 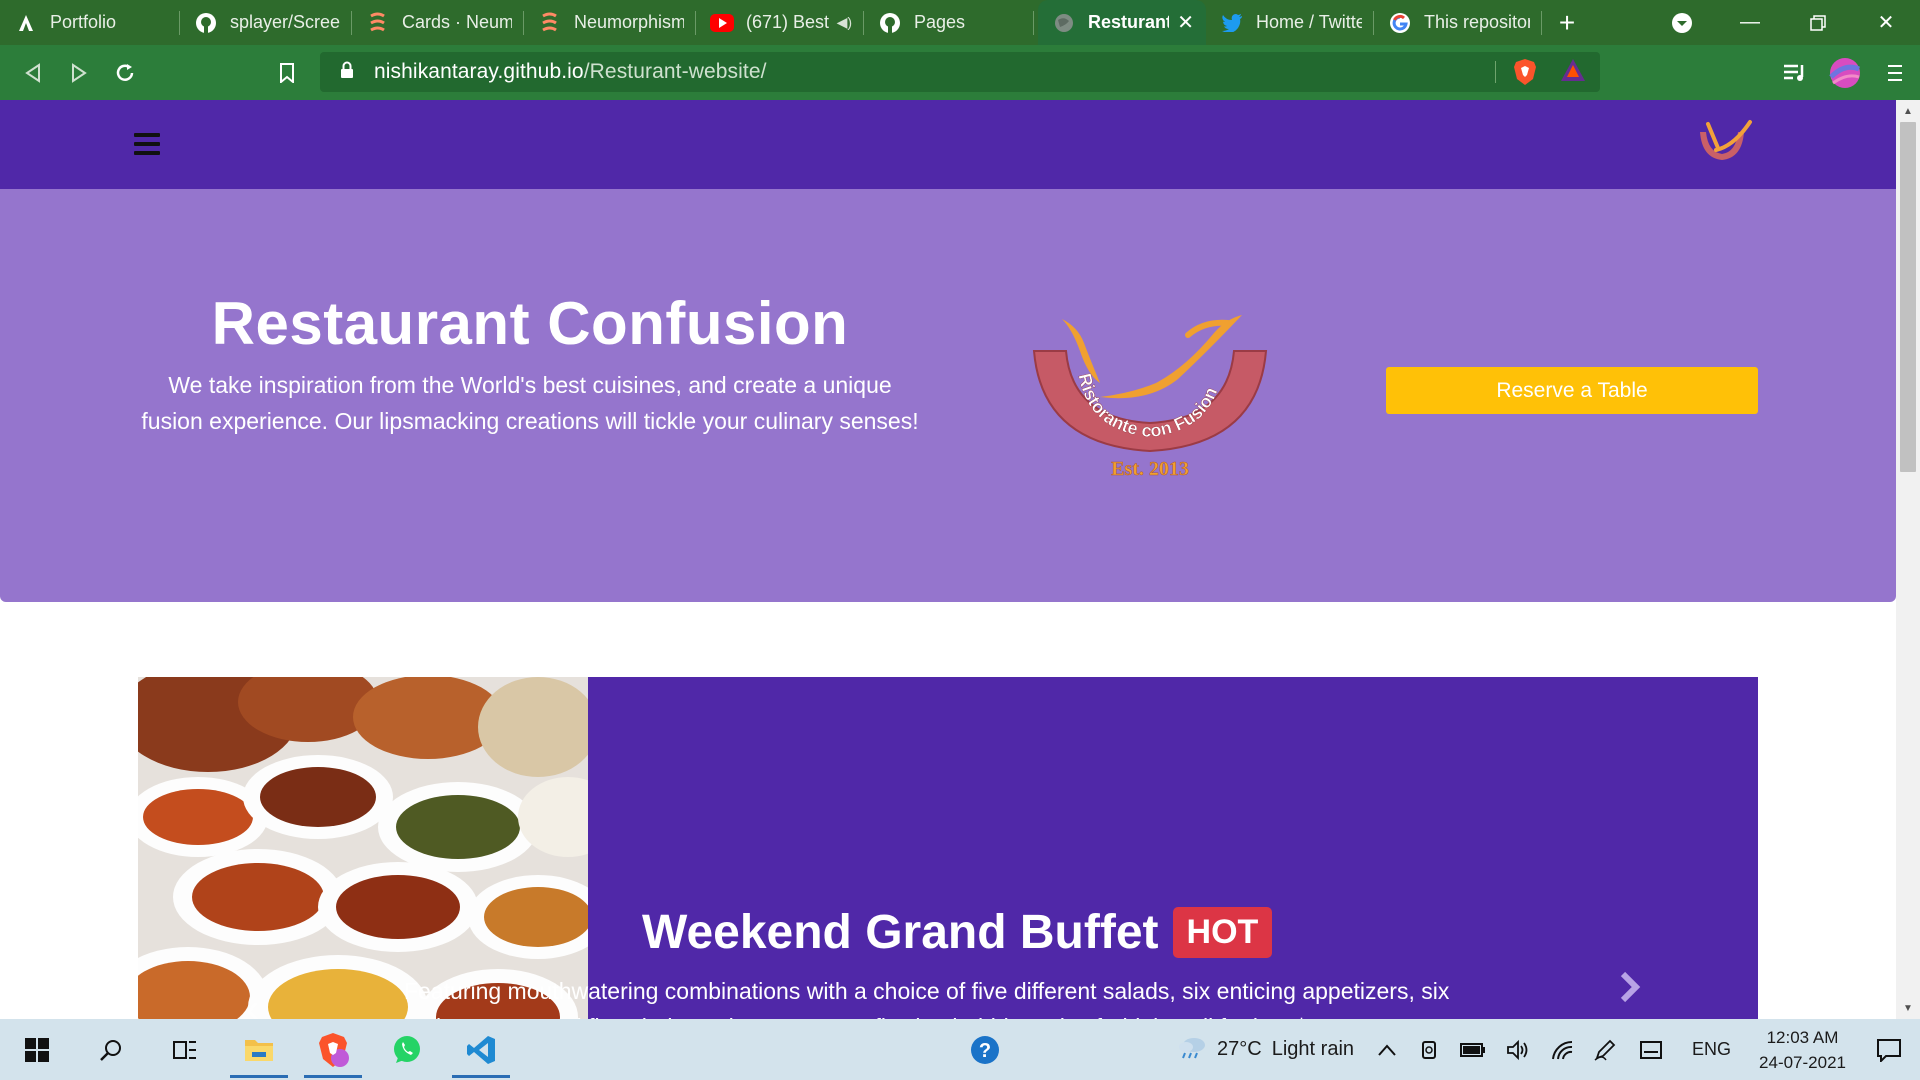 What do you see at coordinates (1222, 932) in the screenshot?
I see `hot-badge: HOT` at bounding box center [1222, 932].